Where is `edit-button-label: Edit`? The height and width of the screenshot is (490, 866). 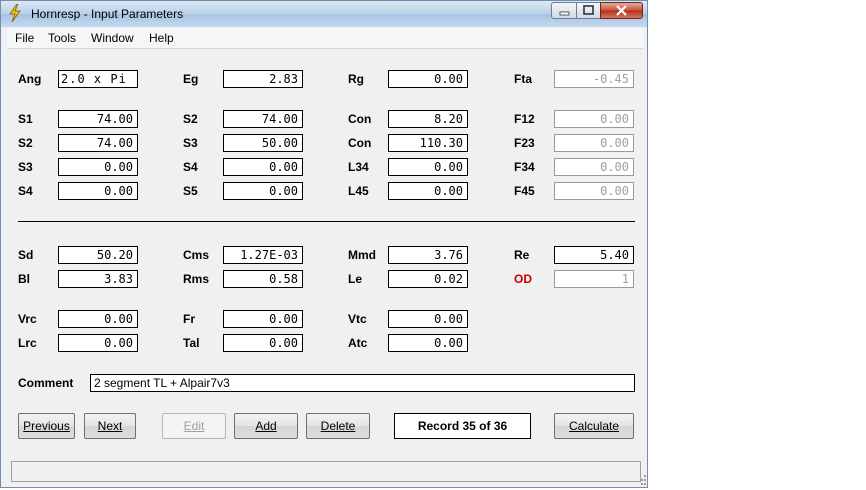 edit-button-label: Edit is located at coordinates (194, 426).